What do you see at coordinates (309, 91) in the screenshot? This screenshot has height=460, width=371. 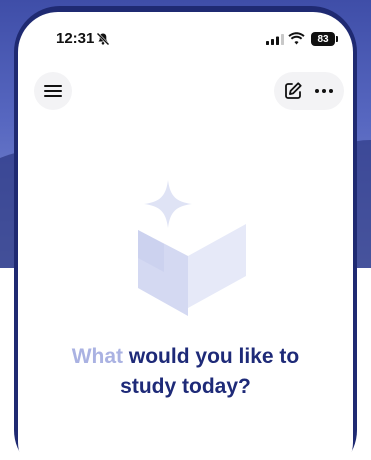 I see `top-actions-group` at bounding box center [309, 91].